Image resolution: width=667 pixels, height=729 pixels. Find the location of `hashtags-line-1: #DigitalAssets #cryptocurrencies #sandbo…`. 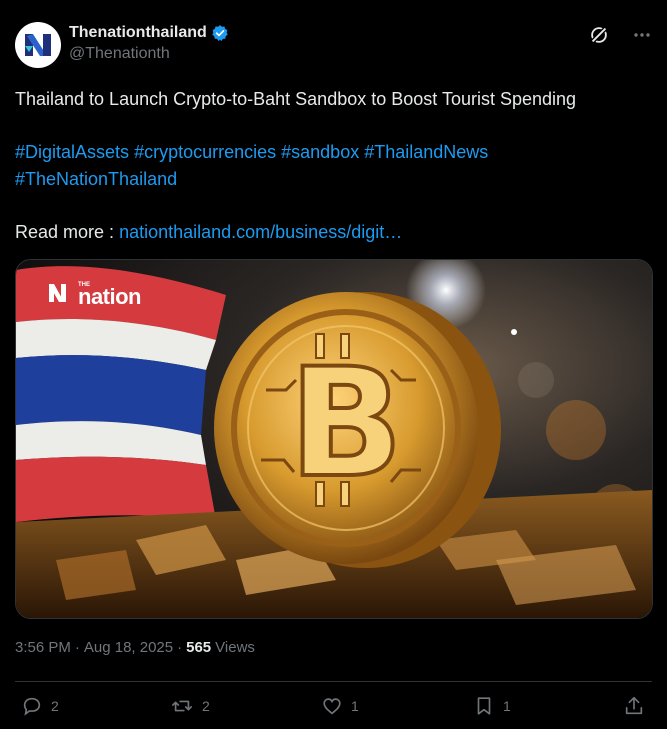

hashtags-line-1: #DigitalAssets #cryptocurrencies #sandbo… is located at coordinates (335, 152).